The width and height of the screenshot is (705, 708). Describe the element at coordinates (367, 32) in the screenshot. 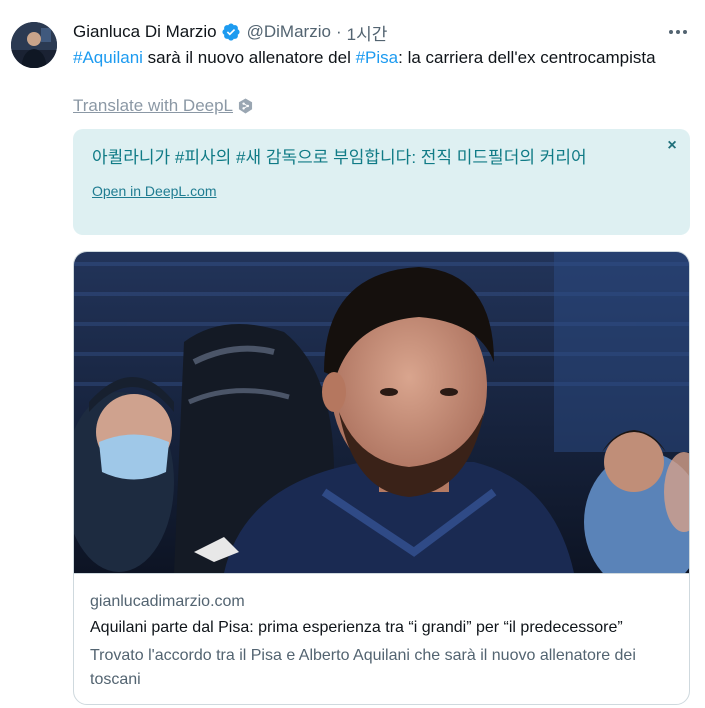

I see `tweet-timestamp: 1시간` at that location.